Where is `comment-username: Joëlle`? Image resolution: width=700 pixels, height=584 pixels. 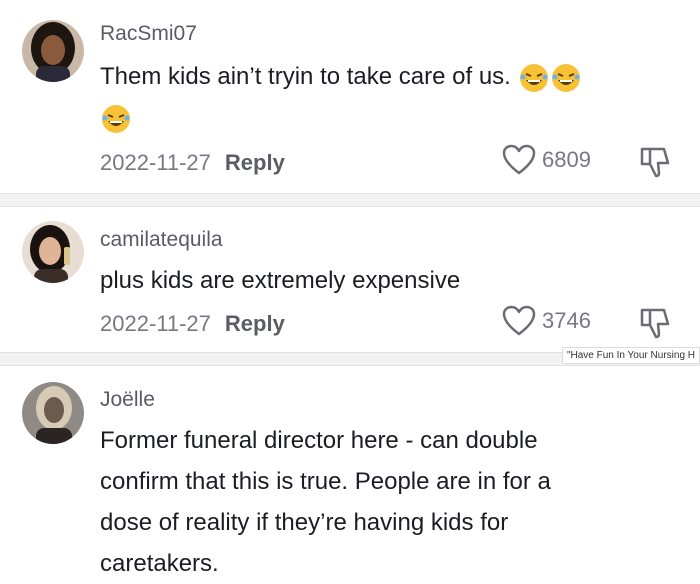 comment-username: Joëlle is located at coordinates (127, 400).